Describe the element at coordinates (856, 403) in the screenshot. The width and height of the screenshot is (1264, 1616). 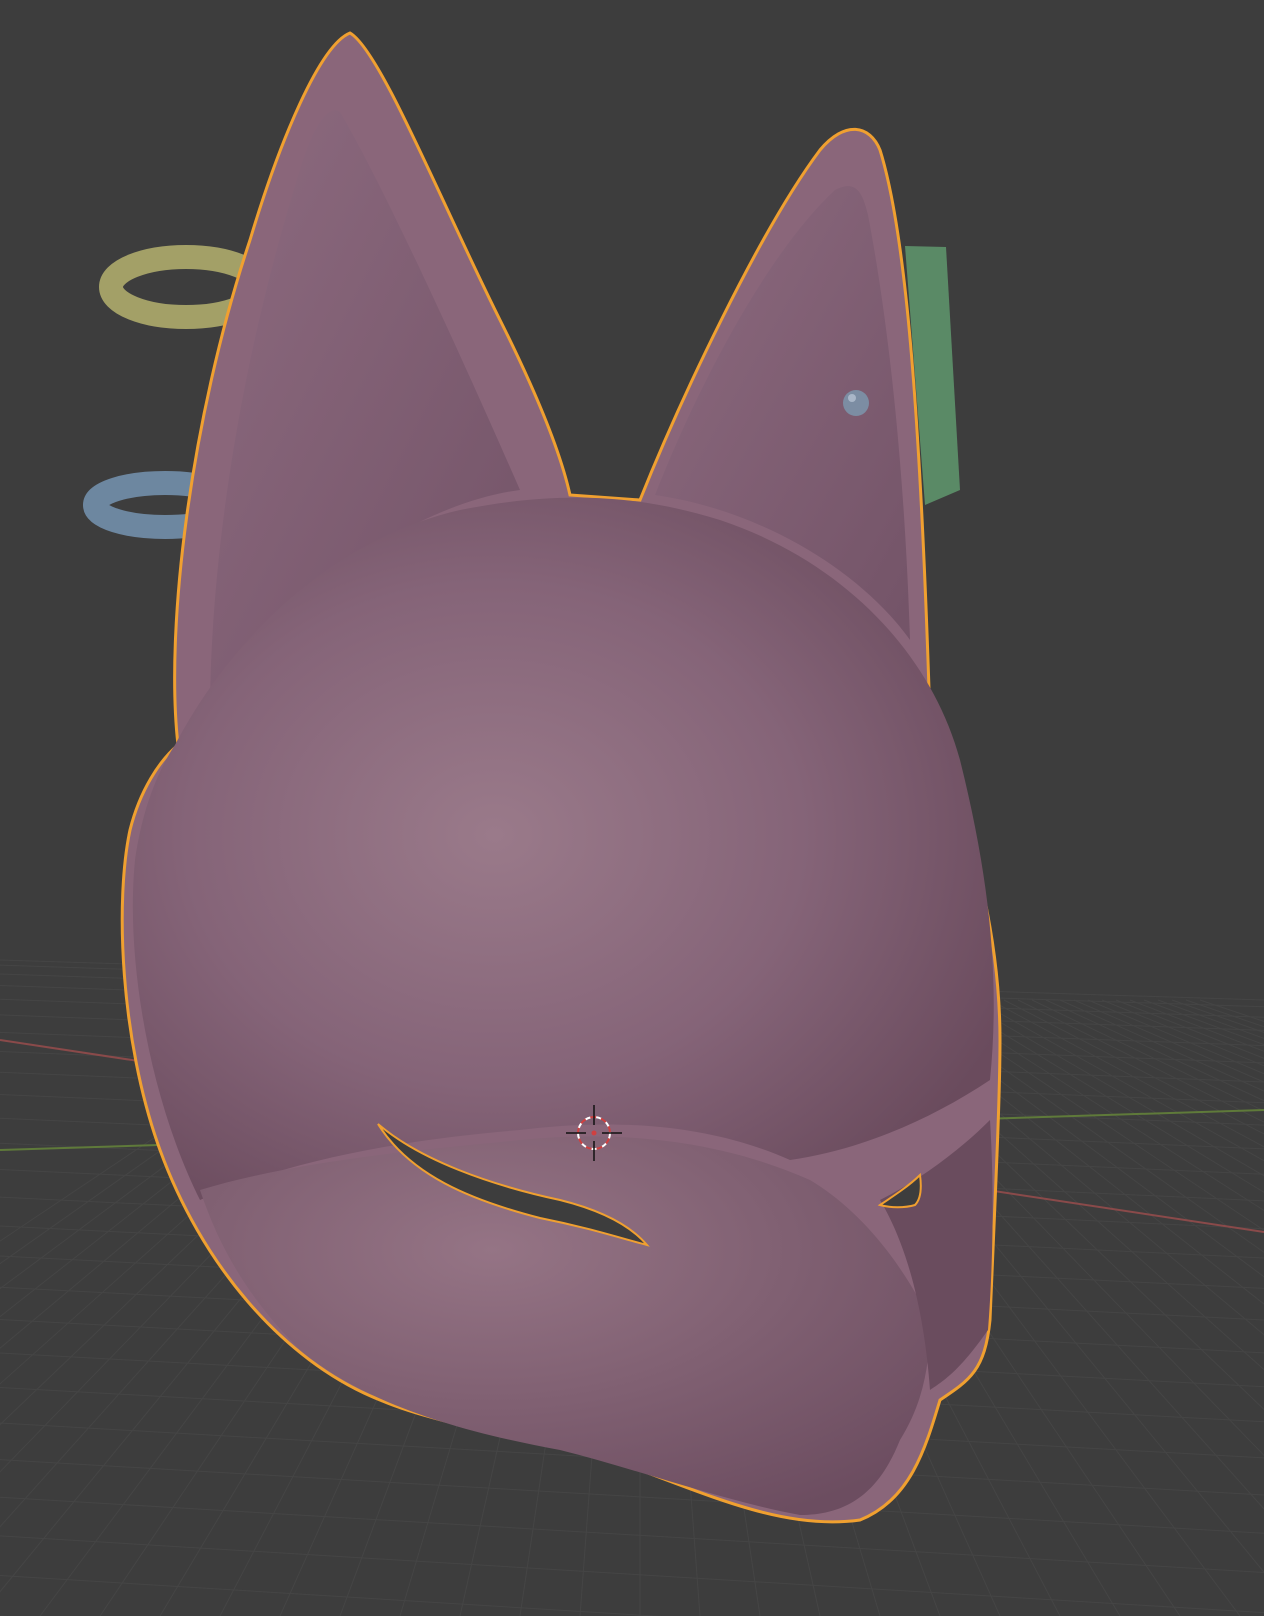
I see `stud` at that location.